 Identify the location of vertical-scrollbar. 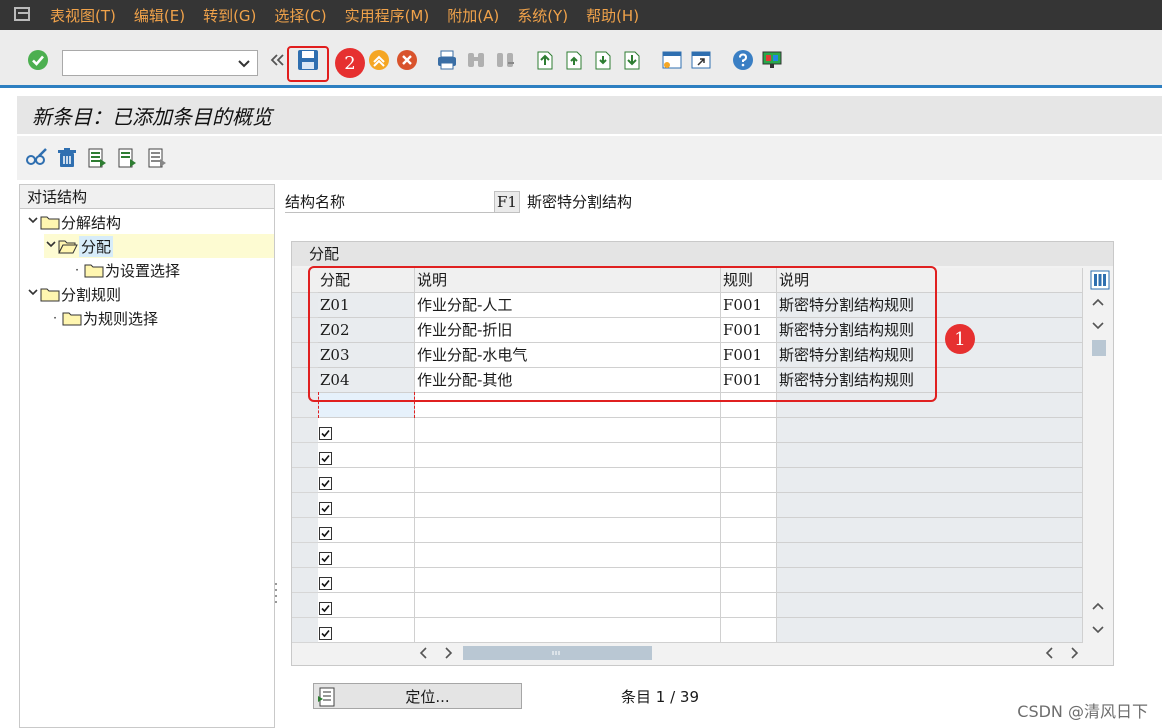
(1099, 454).